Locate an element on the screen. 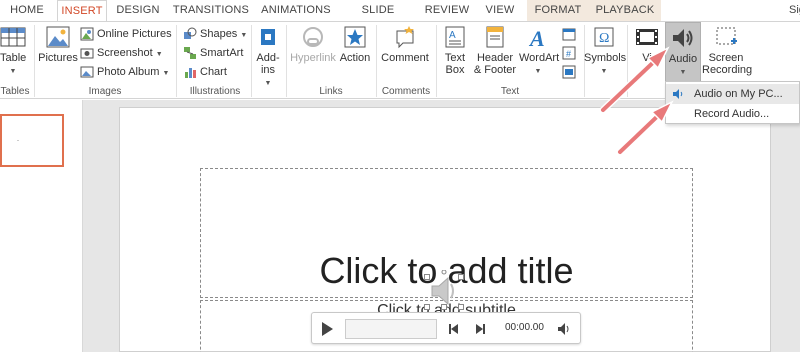 Image resolution: width=800 pixels, height=352 pixels. object-button is located at coordinates (570, 72).